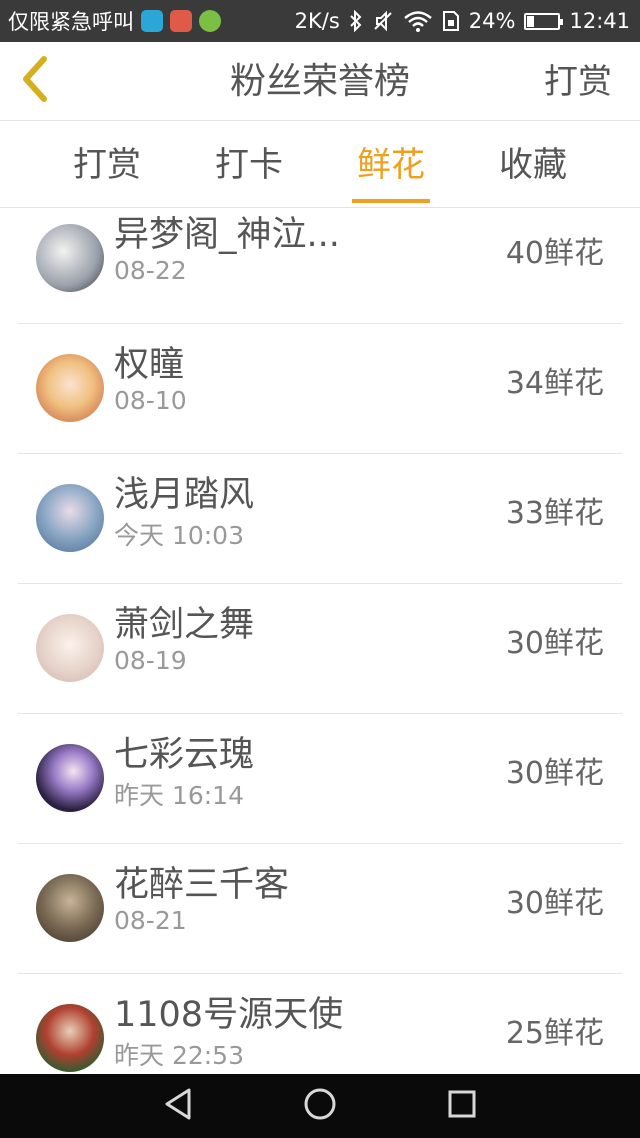 Image resolution: width=640 pixels, height=1138 pixels. Describe the element at coordinates (391, 164) in the screenshot. I see `tab-flowers: 鲜花` at that location.